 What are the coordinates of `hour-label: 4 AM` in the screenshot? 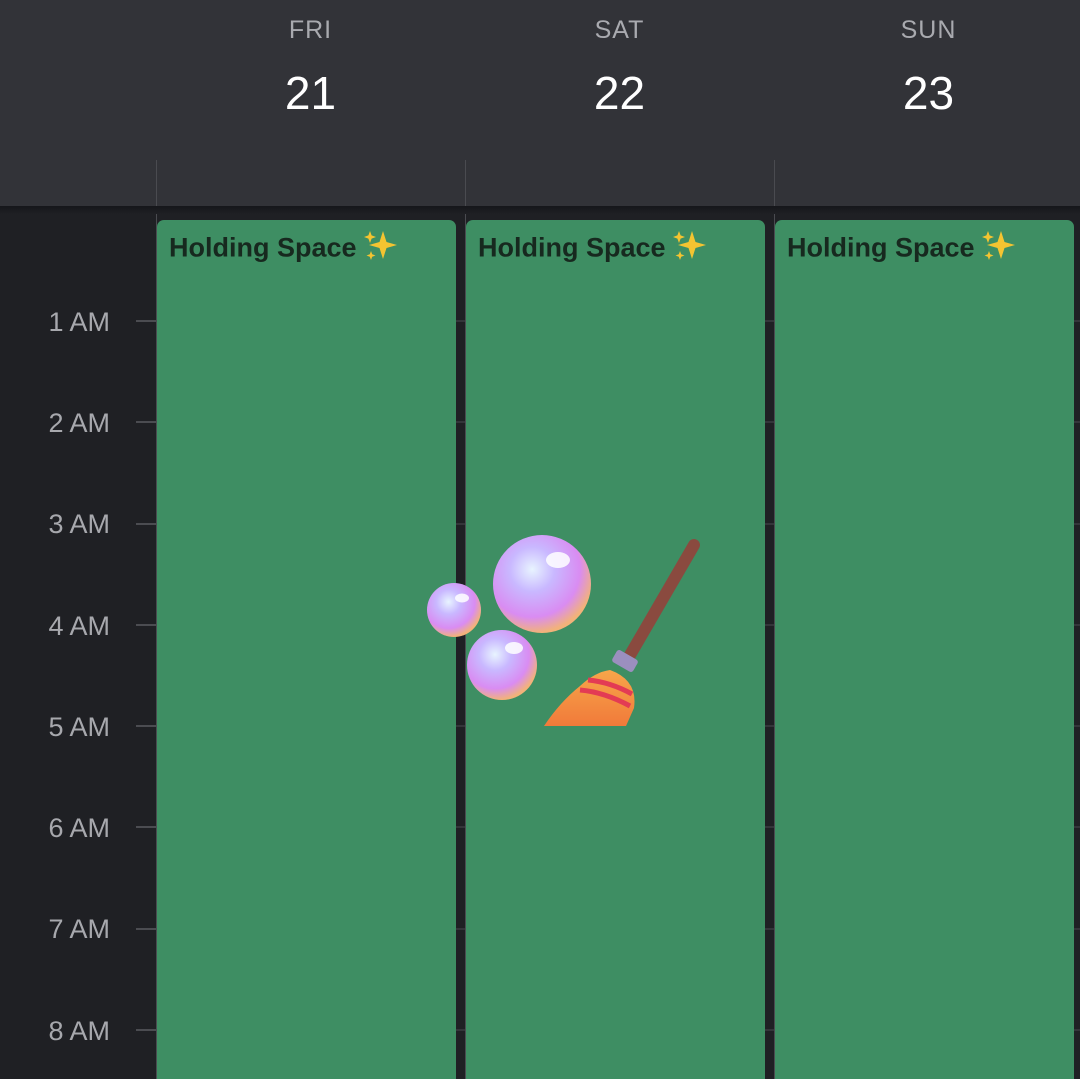 It's located at (79, 626).